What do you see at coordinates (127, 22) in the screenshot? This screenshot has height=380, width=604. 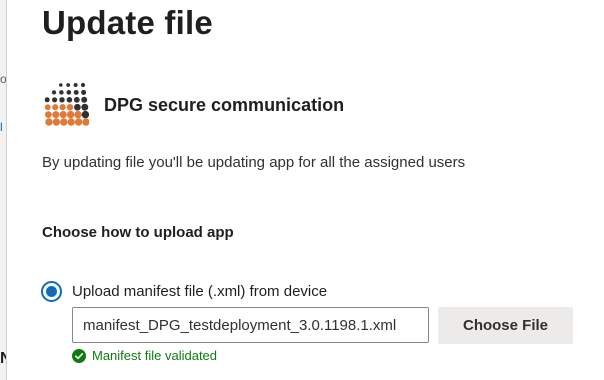 I see `panel-title: Update file` at bounding box center [127, 22].